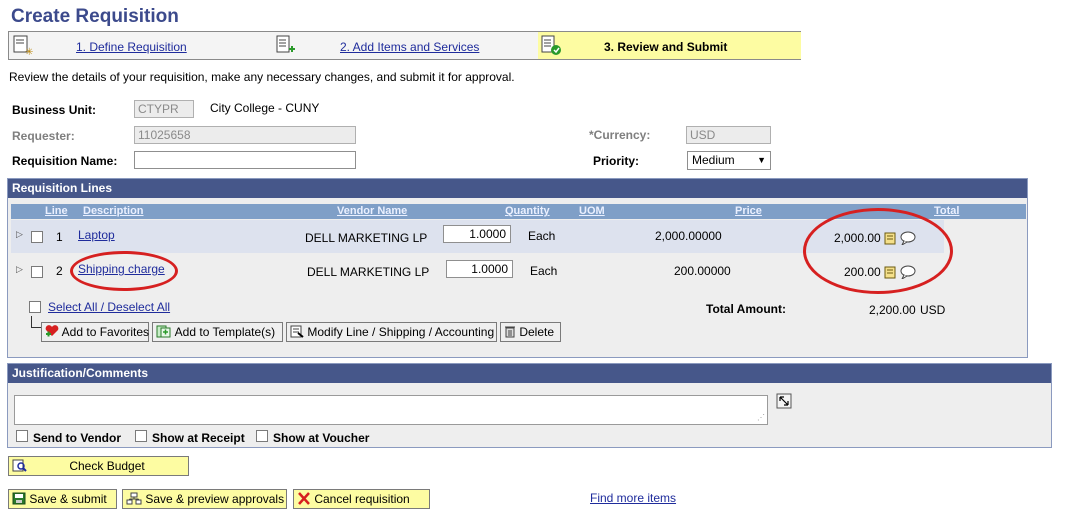 This screenshot has width=1070, height=529. Describe the element at coordinates (321, 438) in the screenshot. I see `show-at-voucher-label: Show at Voucher` at that location.